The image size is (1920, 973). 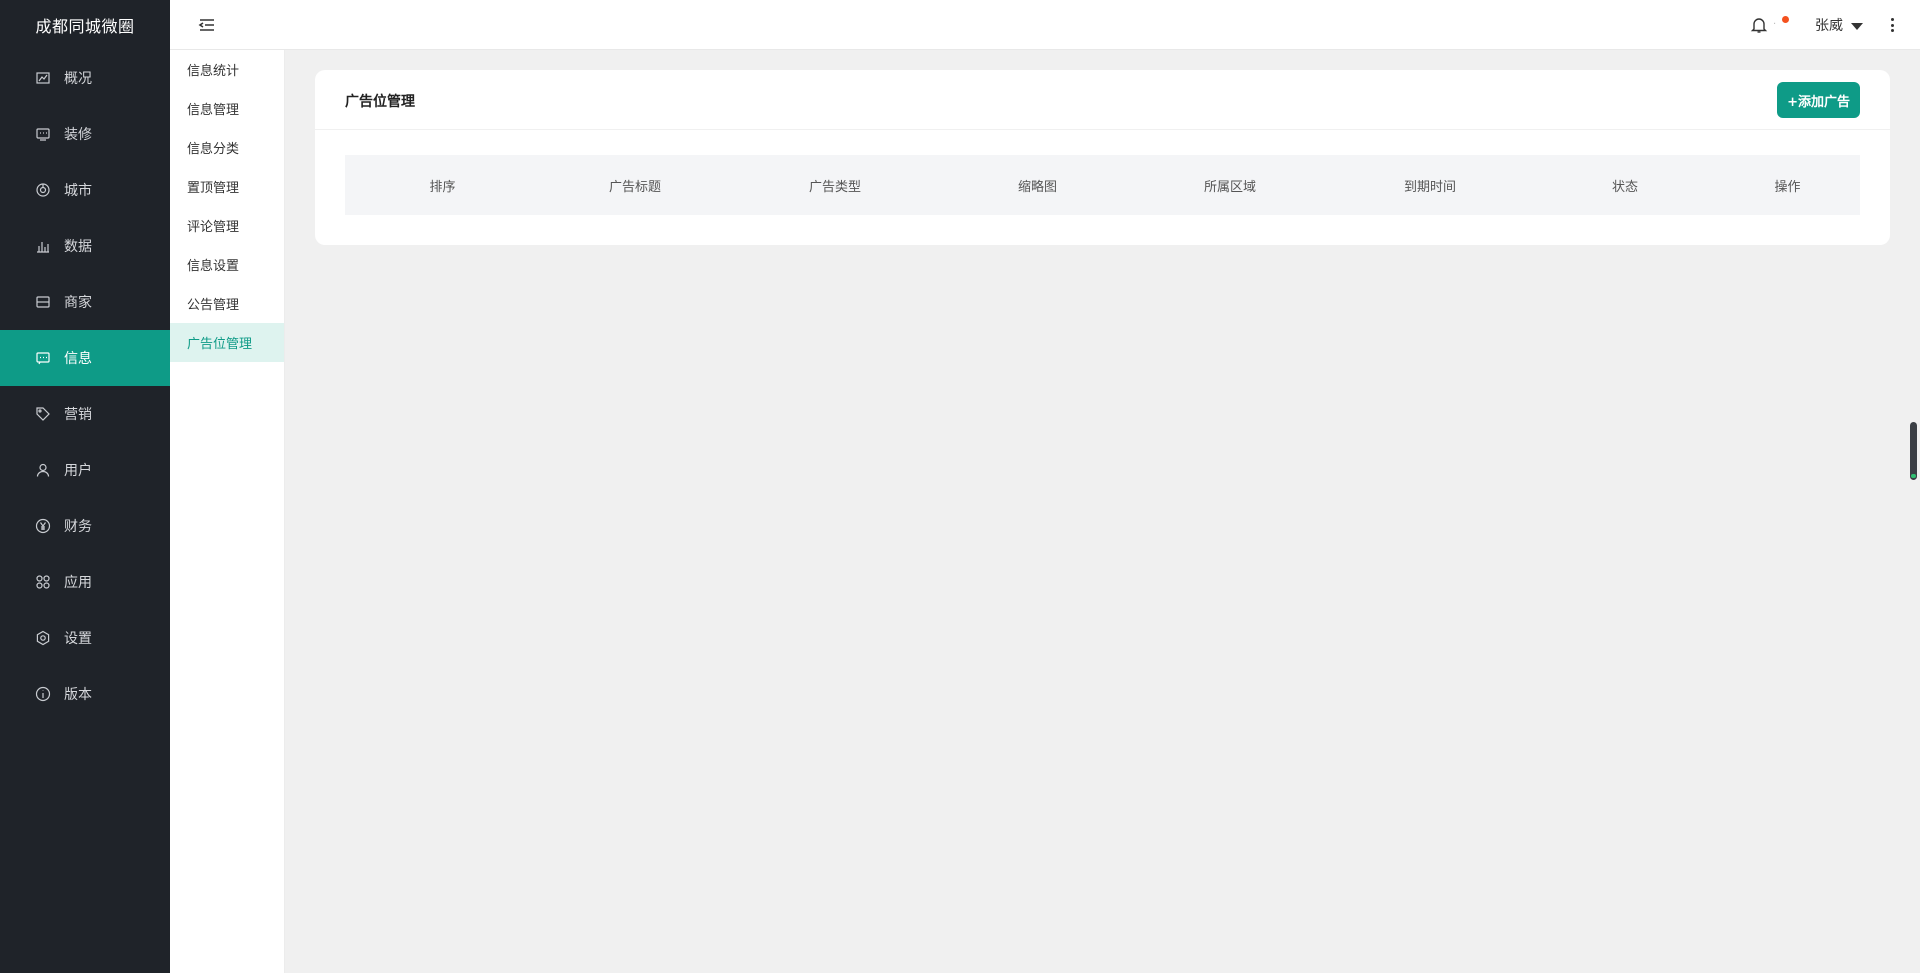 What do you see at coordinates (1625, 185) in the screenshot?
I see `column-header-status: 状态` at bounding box center [1625, 185].